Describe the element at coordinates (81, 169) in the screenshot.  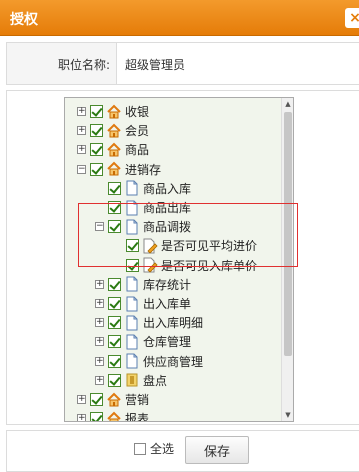
I see `collapse-icon: −` at that location.